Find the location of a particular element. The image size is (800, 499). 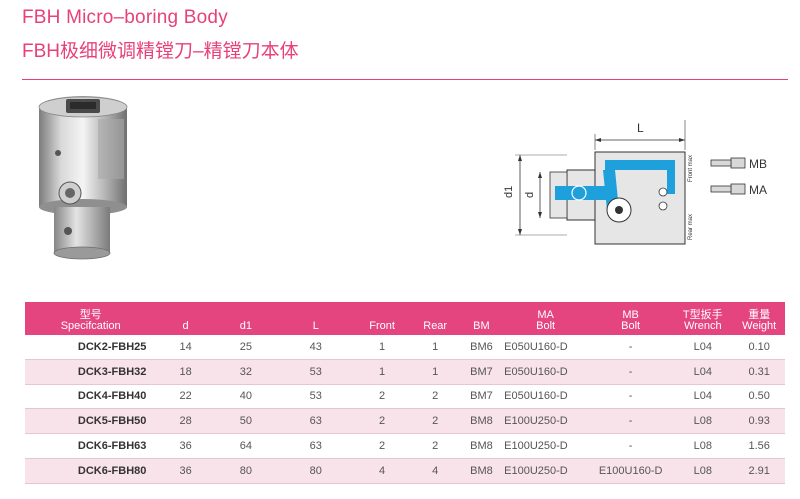

cell-weight: 1.56 is located at coordinates (759, 446).